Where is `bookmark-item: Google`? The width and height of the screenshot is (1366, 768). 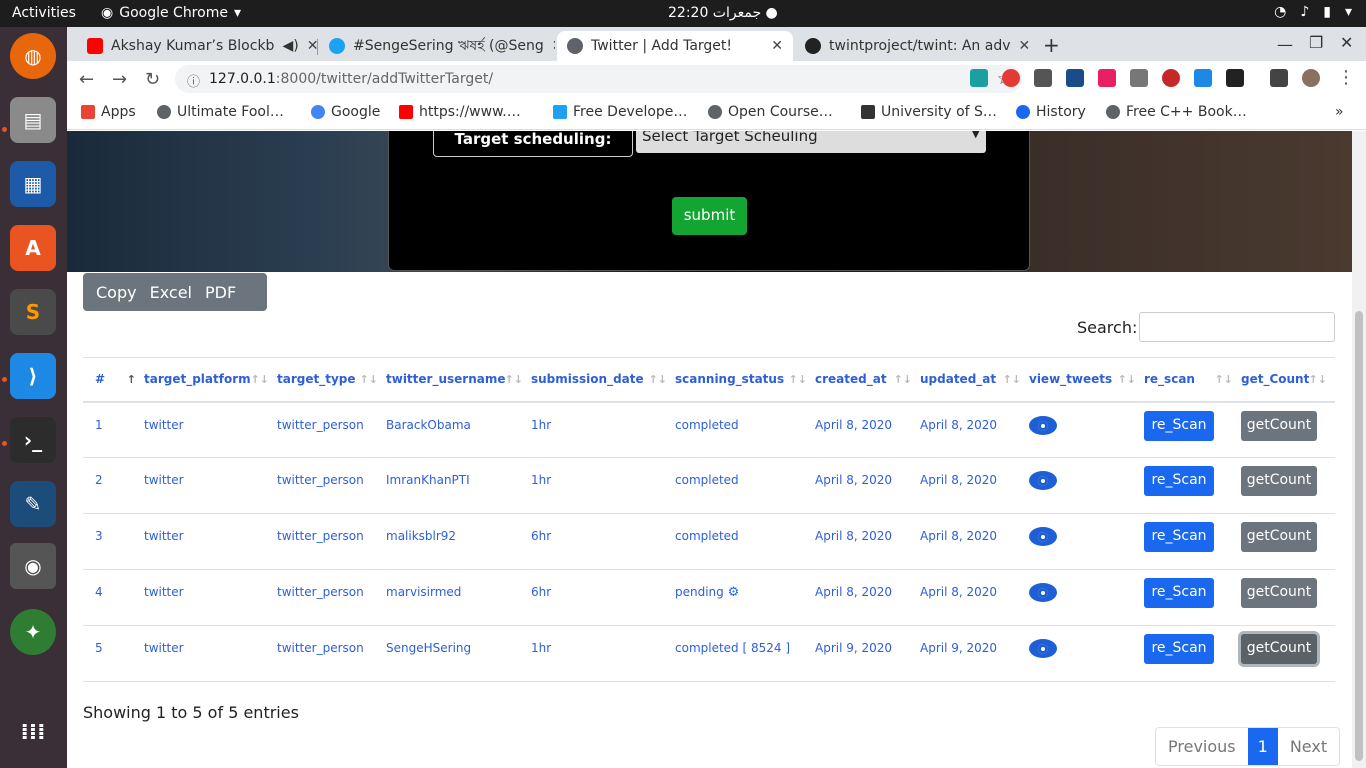 bookmark-item: Google is located at coordinates (345, 112).